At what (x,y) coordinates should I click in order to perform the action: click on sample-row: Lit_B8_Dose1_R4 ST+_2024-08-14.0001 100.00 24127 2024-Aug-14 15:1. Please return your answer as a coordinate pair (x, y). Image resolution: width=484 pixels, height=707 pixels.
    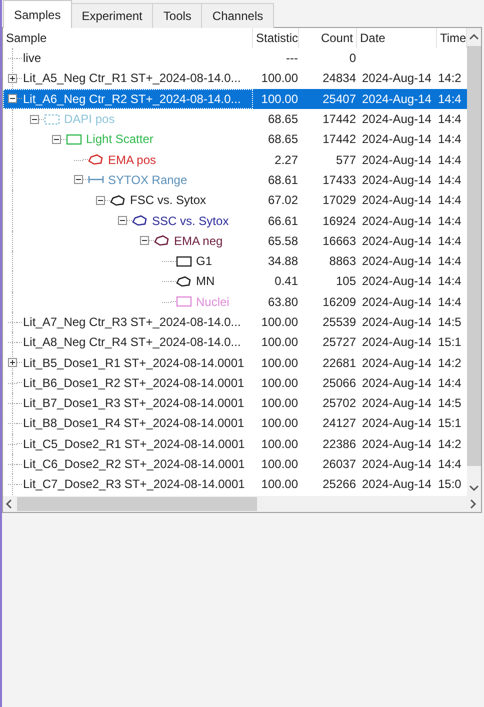
    Looking at the image, I should click on (235, 423).